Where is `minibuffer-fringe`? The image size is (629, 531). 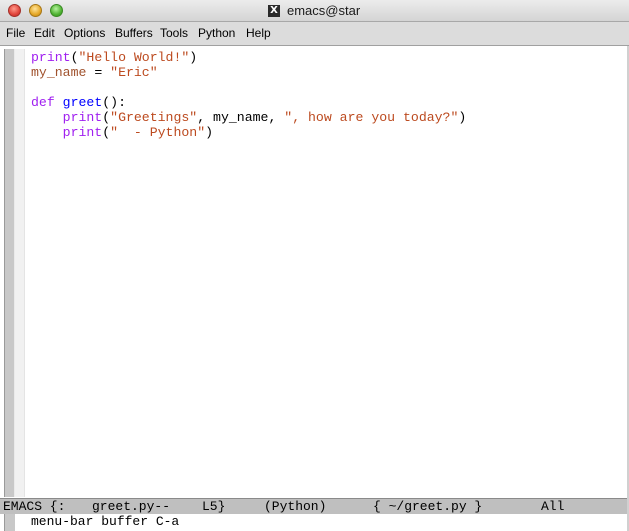
minibuffer-fringe is located at coordinates (9, 522).